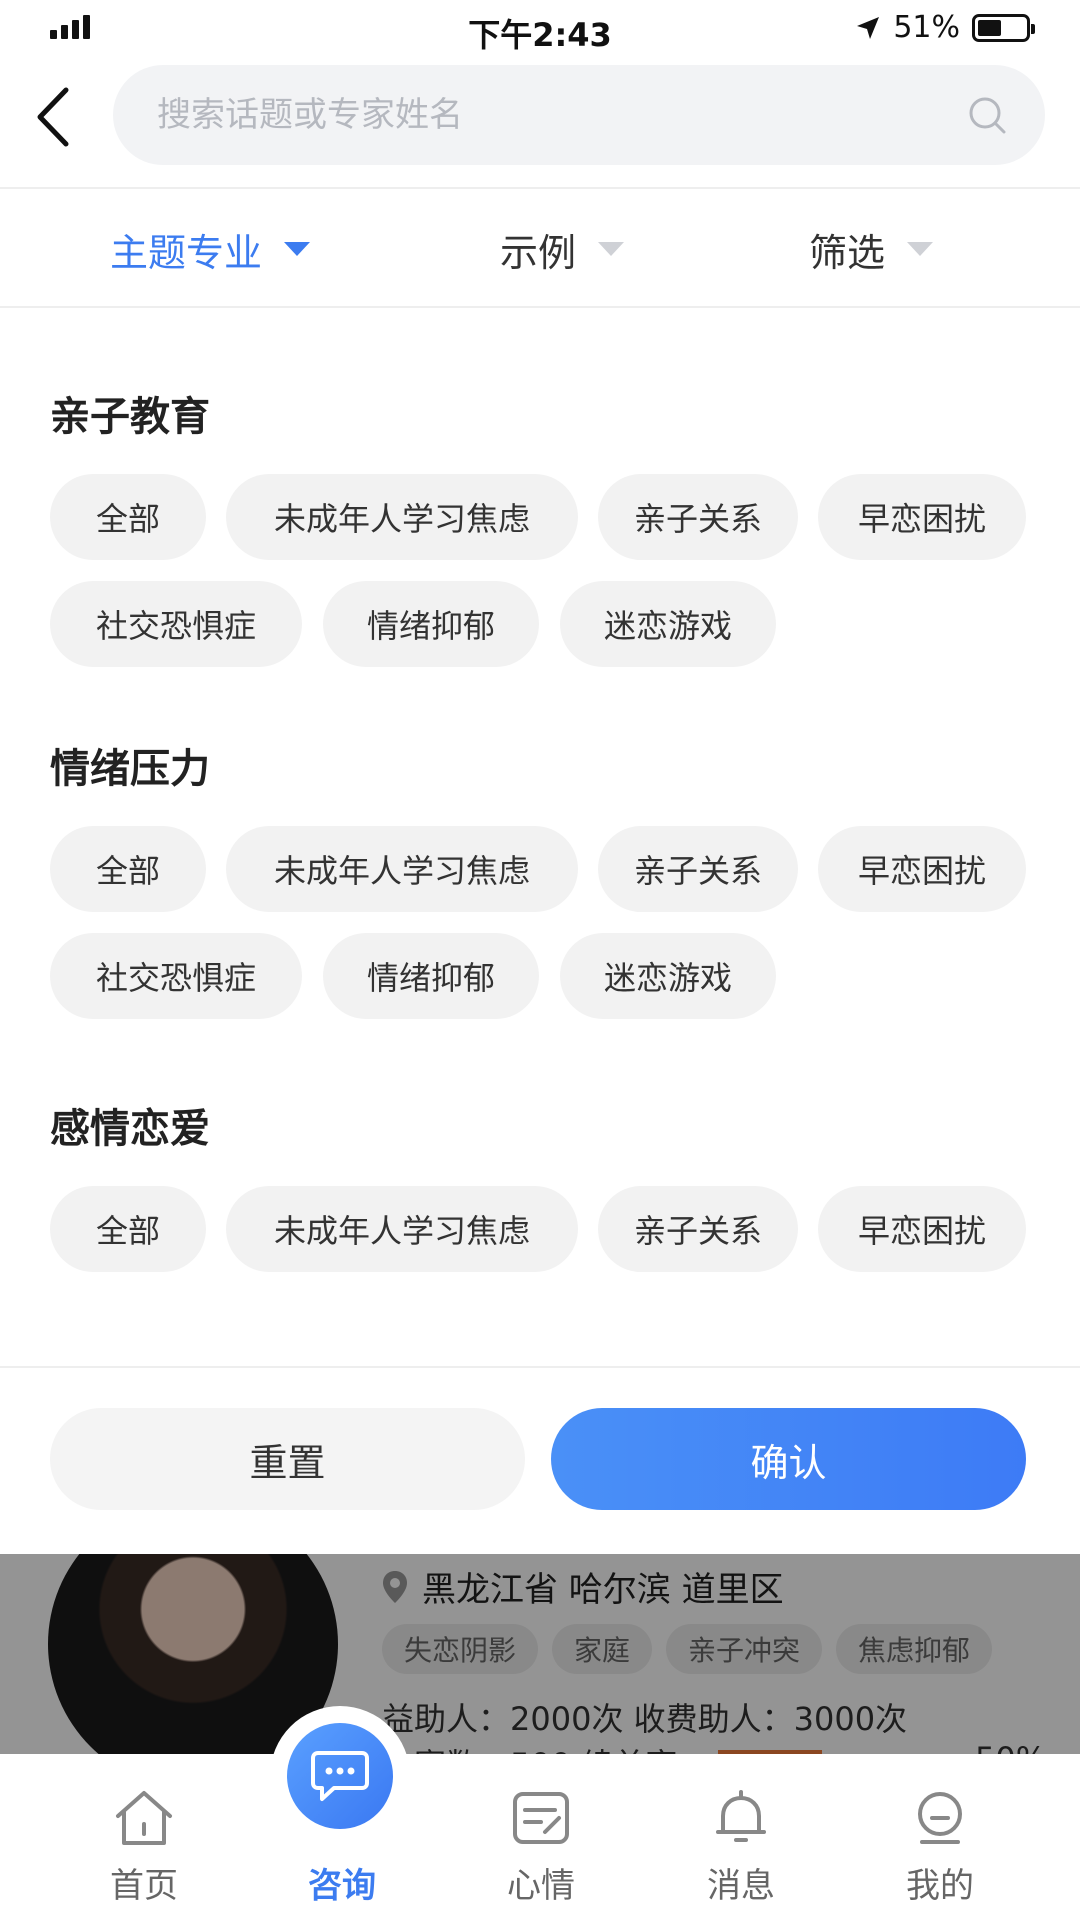 The image size is (1080, 1920). Describe the element at coordinates (538, 252) in the screenshot. I see `tab-label: 示例` at that location.